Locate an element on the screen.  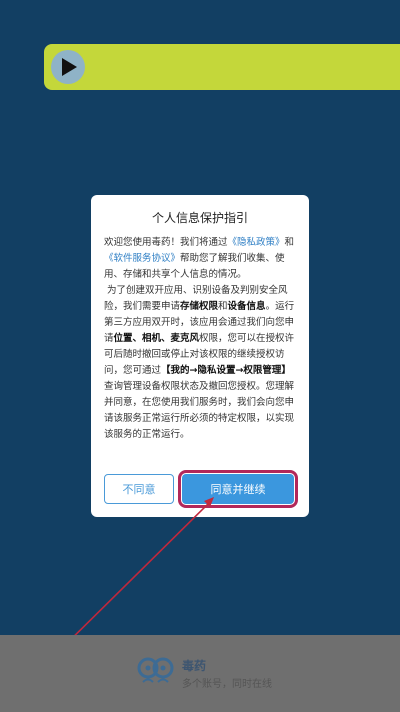
settings-path-text: 【我的→隐私设置→权限管理】 is located at coordinates (226, 370).